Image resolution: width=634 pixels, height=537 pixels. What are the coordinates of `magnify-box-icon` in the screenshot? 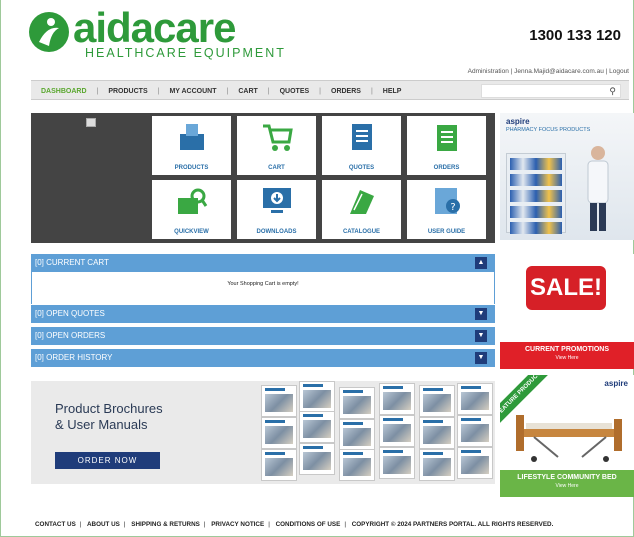 It's located at (193, 201).